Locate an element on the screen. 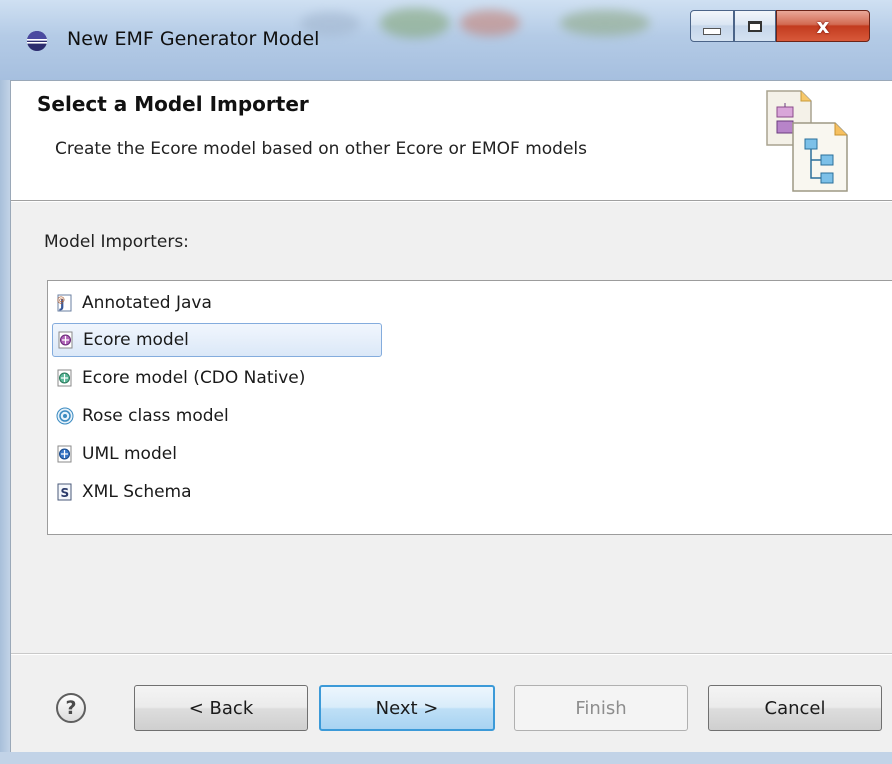  maximize-button is located at coordinates (755, 26).